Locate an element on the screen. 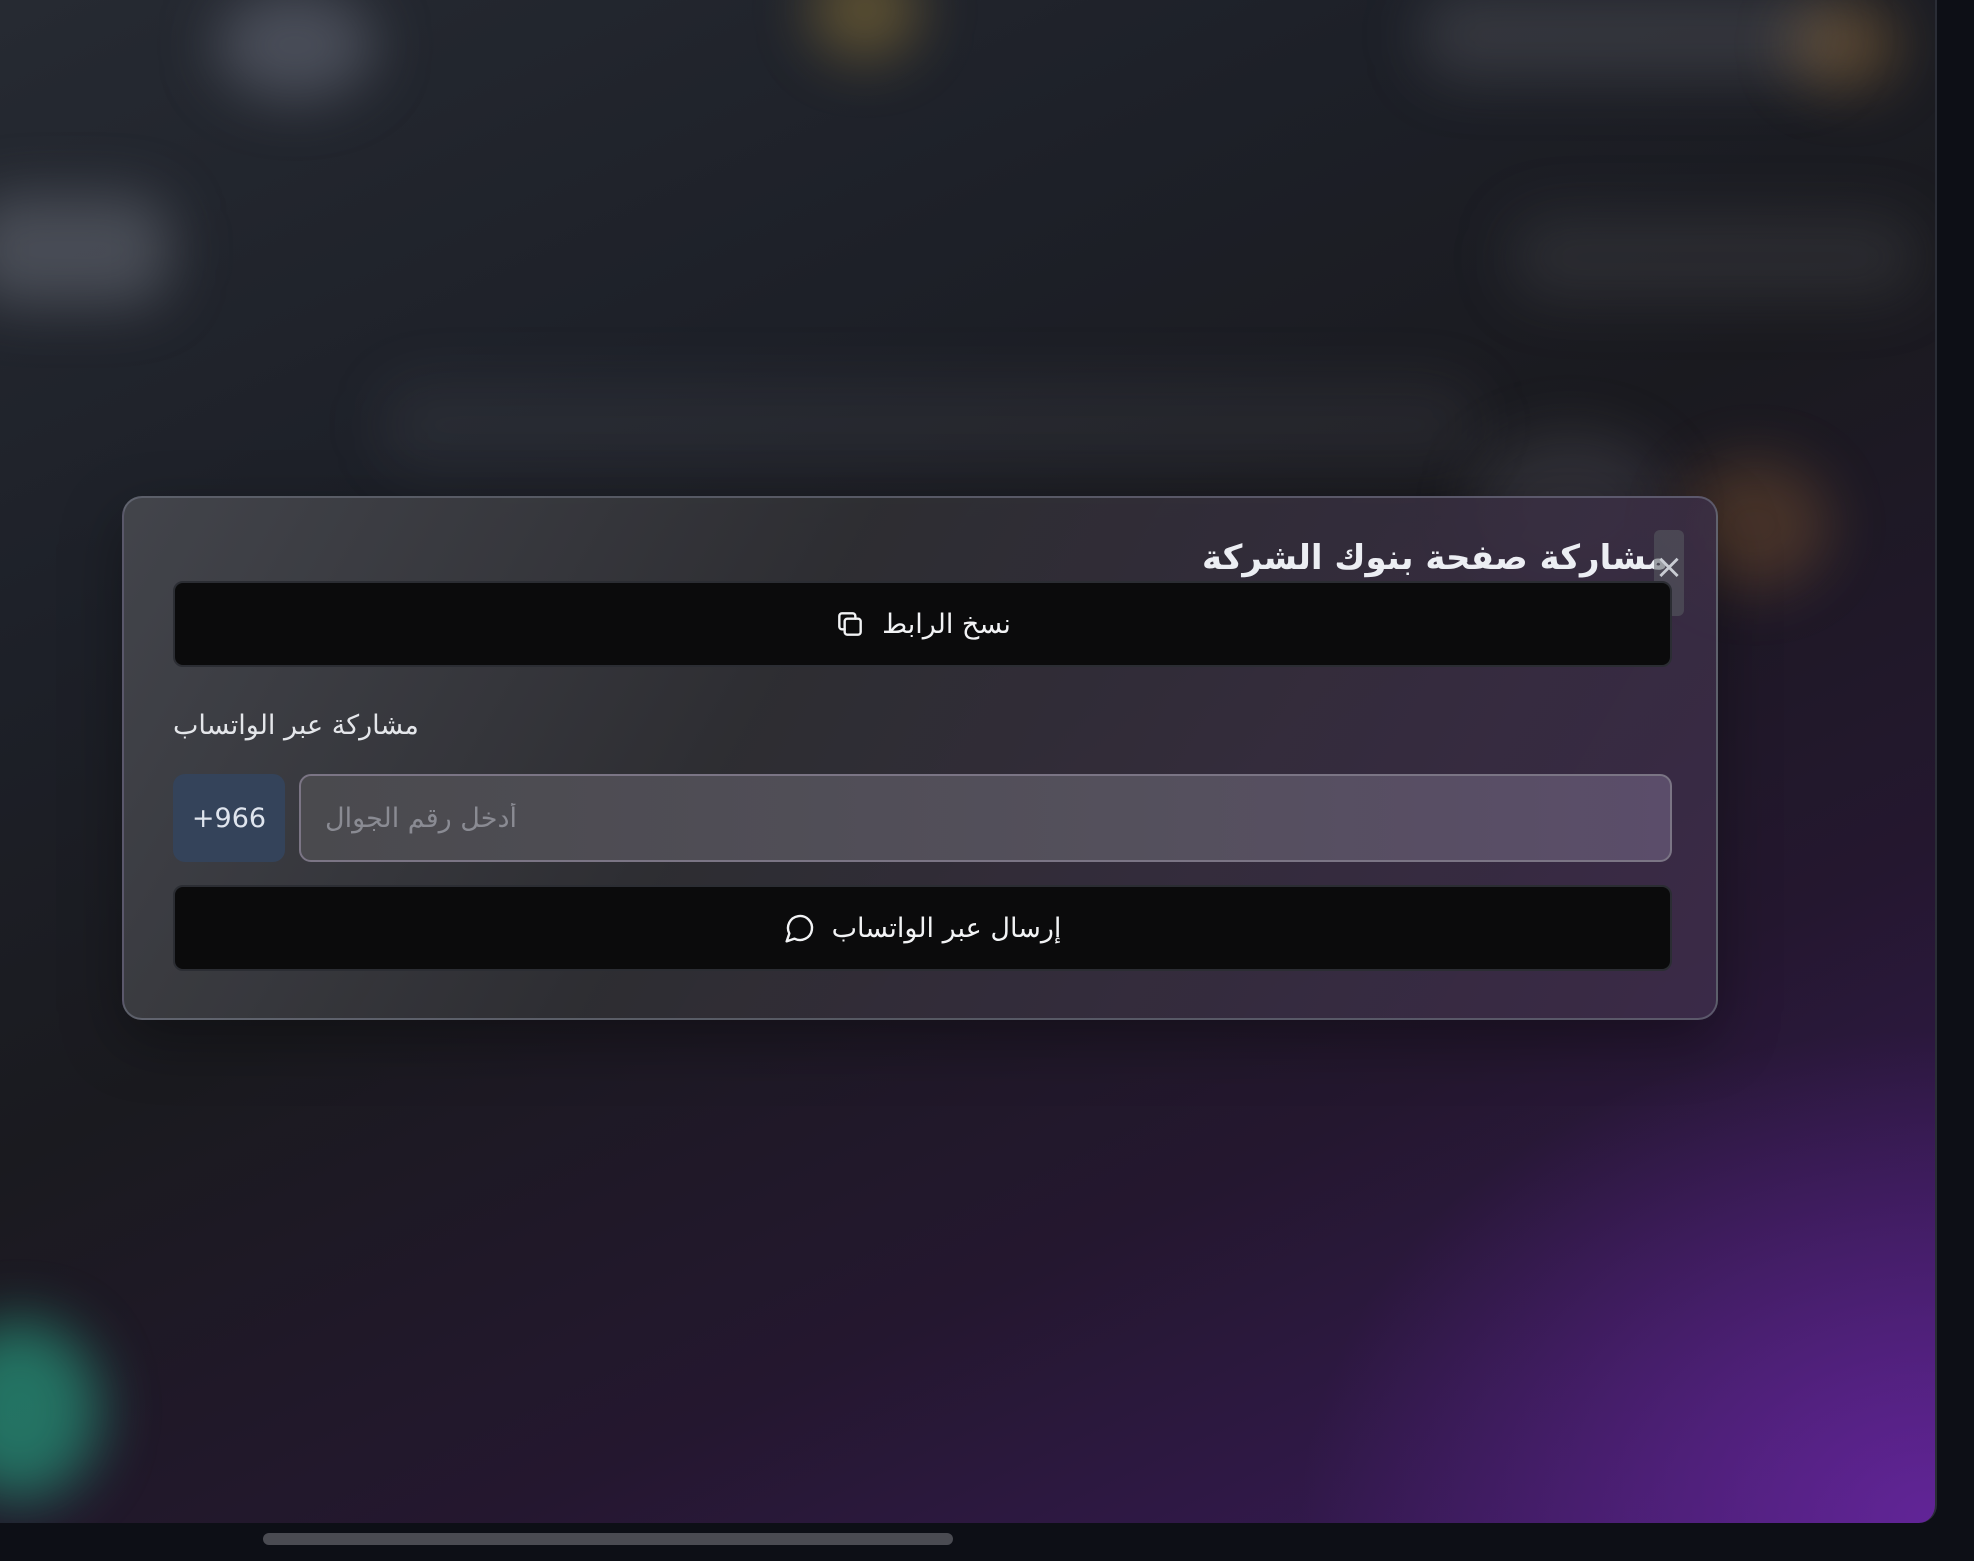 The image size is (1974, 1561). chat-bubble-icon is located at coordinates (800, 928).